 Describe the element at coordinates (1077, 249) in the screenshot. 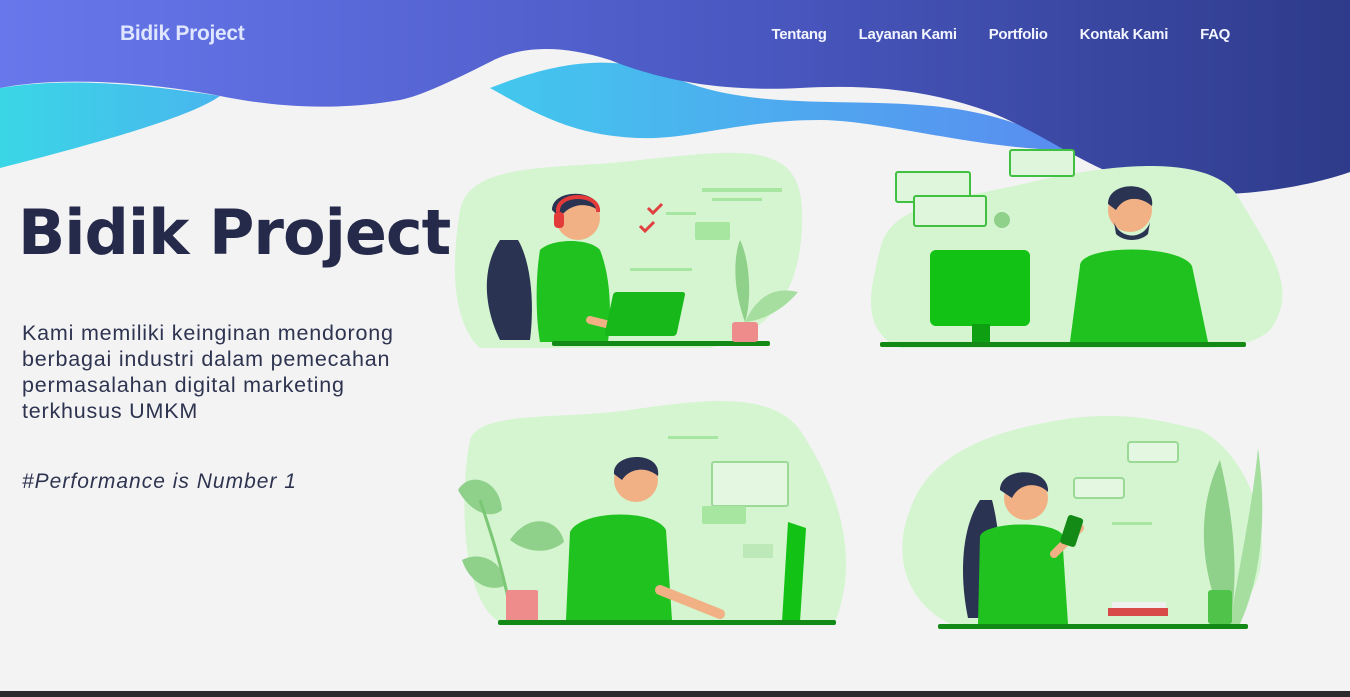

I see `man-at-desktop-computer-icon` at that location.